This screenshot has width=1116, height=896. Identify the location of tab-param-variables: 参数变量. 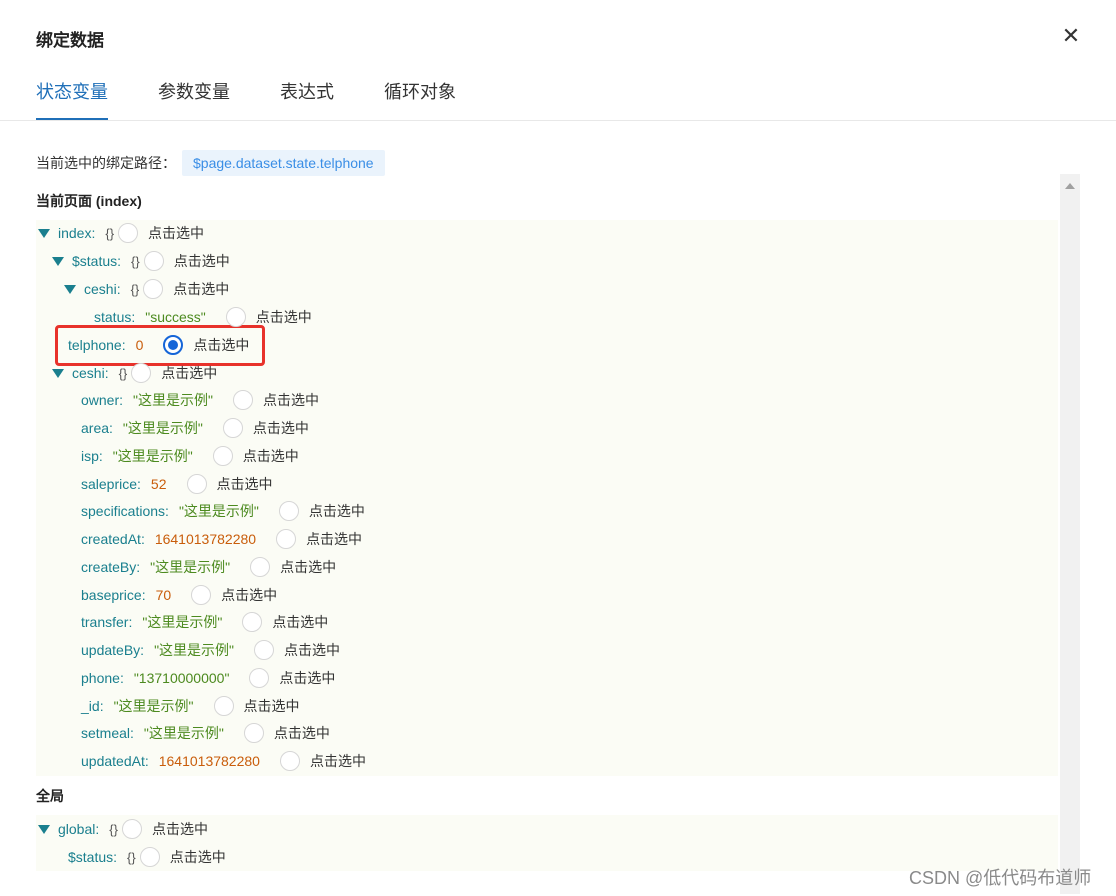
(194, 98).